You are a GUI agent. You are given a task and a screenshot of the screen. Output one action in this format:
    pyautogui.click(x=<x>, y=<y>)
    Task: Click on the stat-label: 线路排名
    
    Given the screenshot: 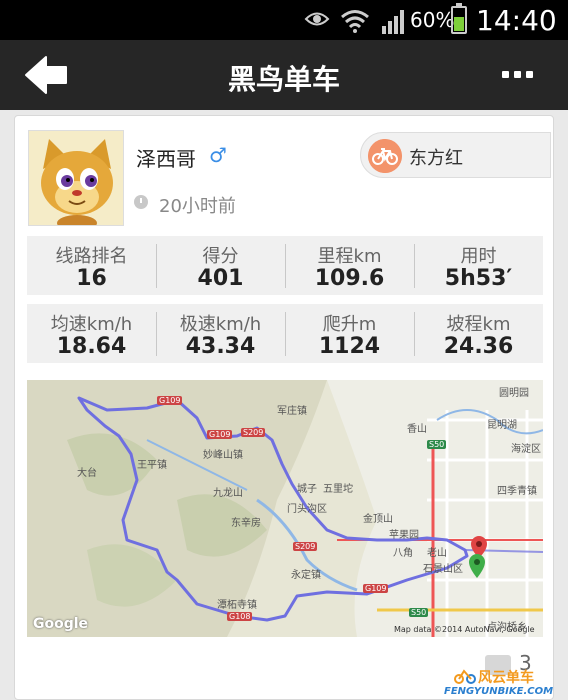 What is the action you would take?
    pyautogui.click(x=91, y=256)
    